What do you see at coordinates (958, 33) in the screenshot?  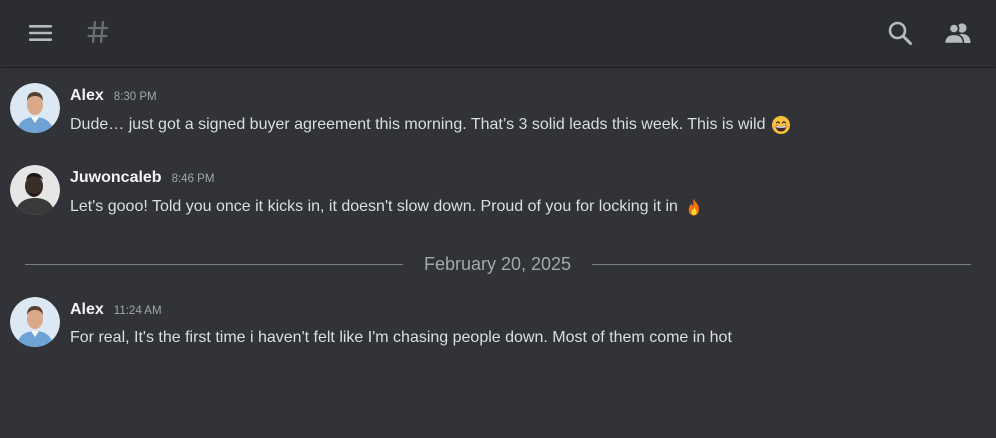 I see `members-icon` at bounding box center [958, 33].